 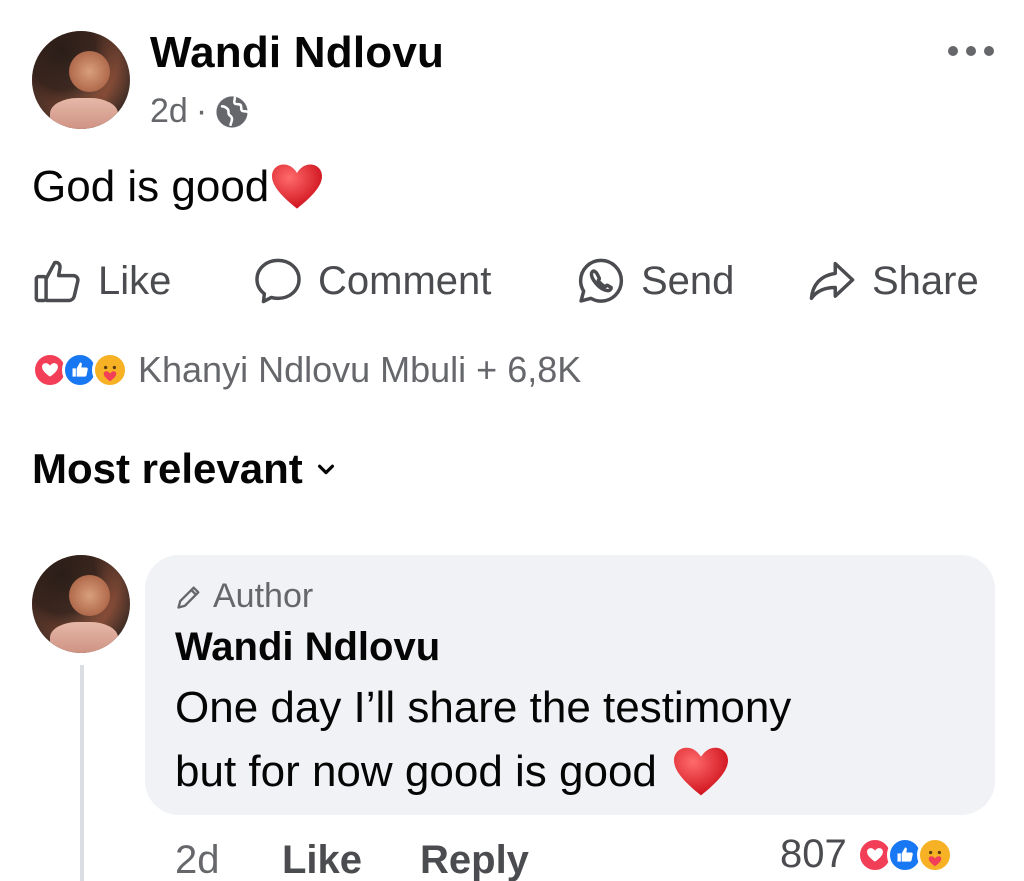 I want to click on send-button: Send, so click(x=654, y=281).